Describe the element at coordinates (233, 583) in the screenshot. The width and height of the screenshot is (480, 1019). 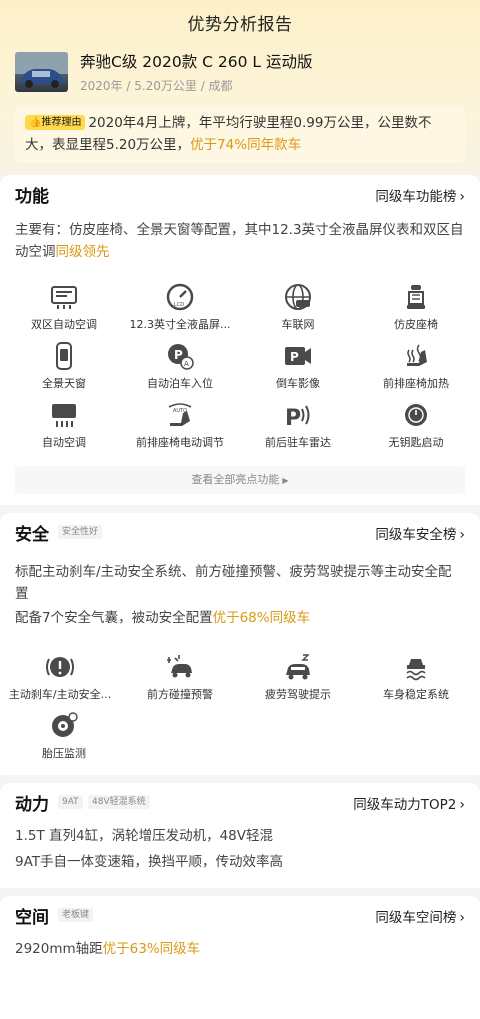
I see `safety-desc-active: 标配主动刹车/主动安全系统、前方碰撞预警、疲劳驾驶提示等主动安全配置` at that location.